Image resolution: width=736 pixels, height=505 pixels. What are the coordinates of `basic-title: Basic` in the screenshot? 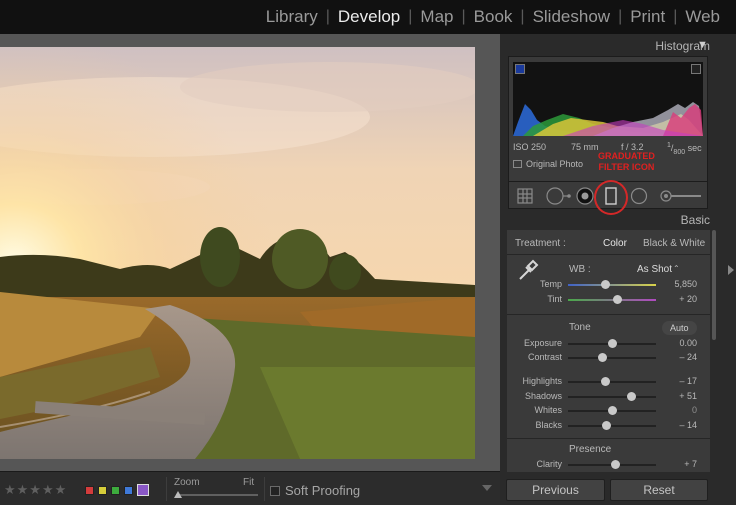 It's located at (695, 220).